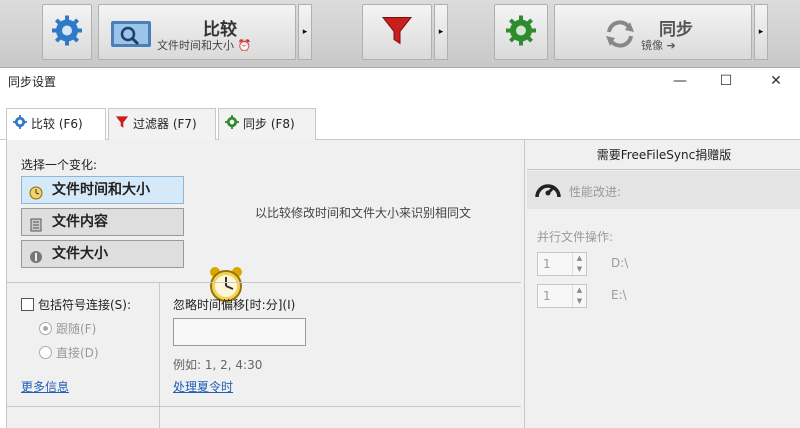  What do you see at coordinates (197, 32) in the screenshot?
I see `compare-button: 比较 文件时间和大小 ⏰` at bounding box center [197, 32].